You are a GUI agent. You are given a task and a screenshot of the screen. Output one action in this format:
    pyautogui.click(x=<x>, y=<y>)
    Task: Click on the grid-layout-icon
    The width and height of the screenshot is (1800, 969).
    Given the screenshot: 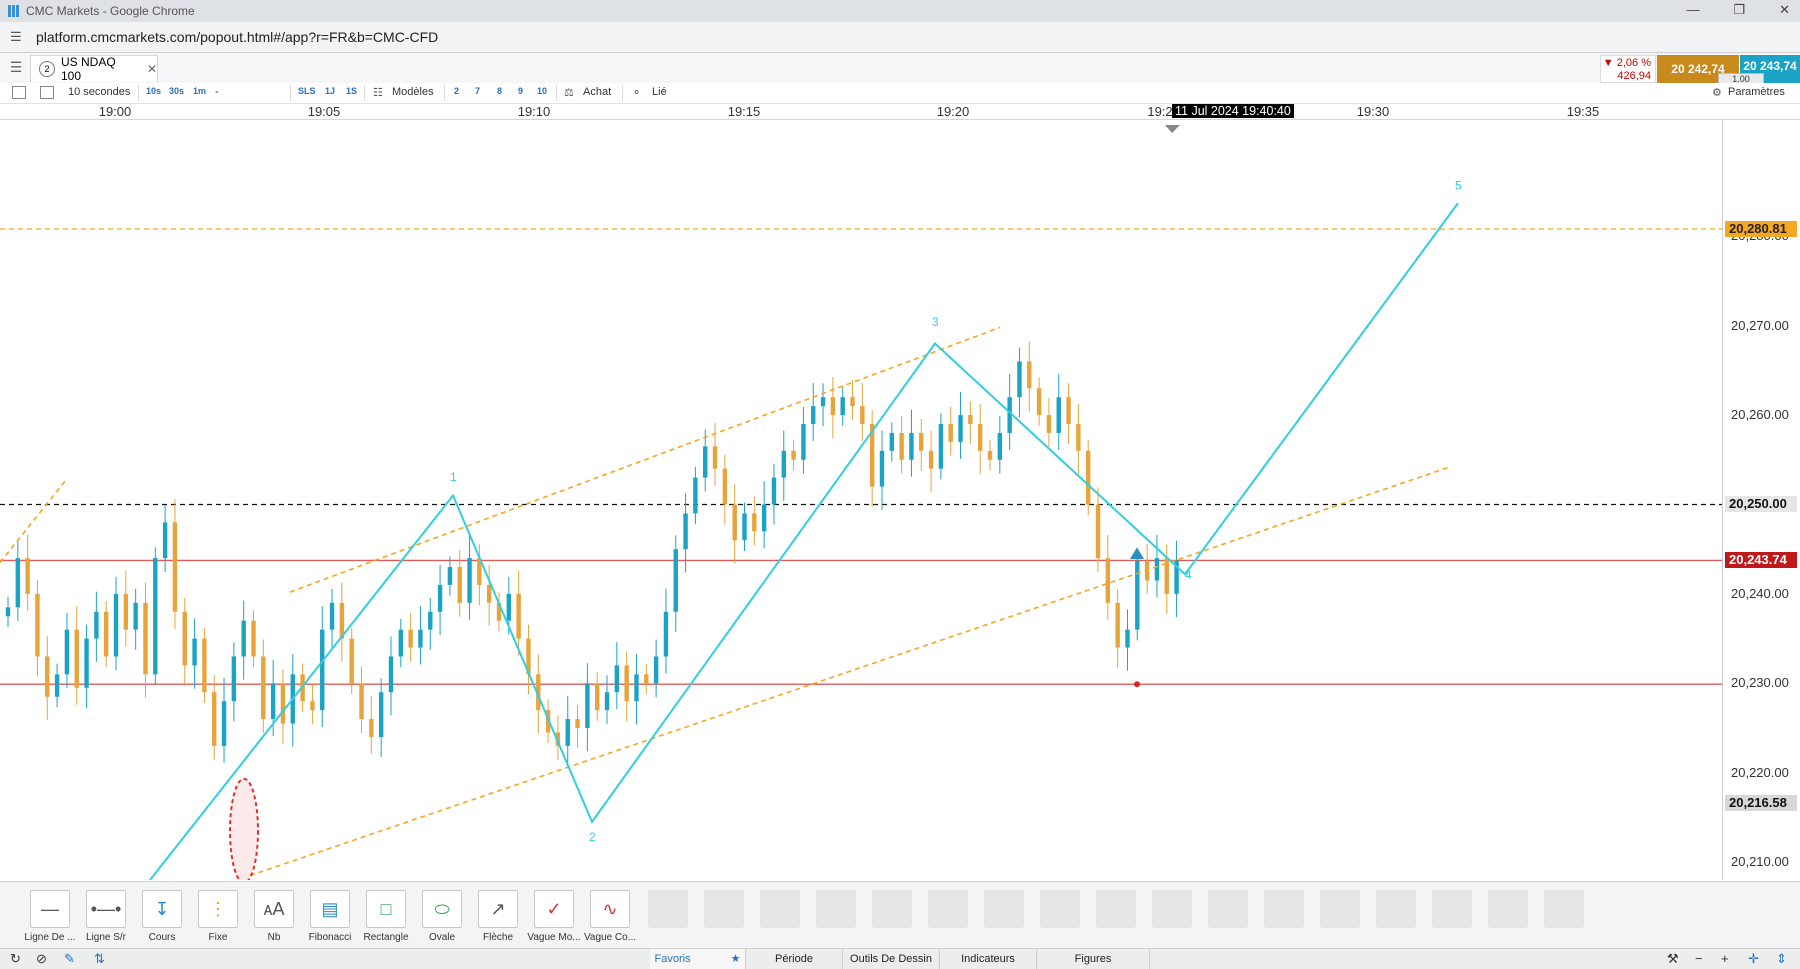 What is the action you would take?
    pyautogui.click(x=47, y=92)
    